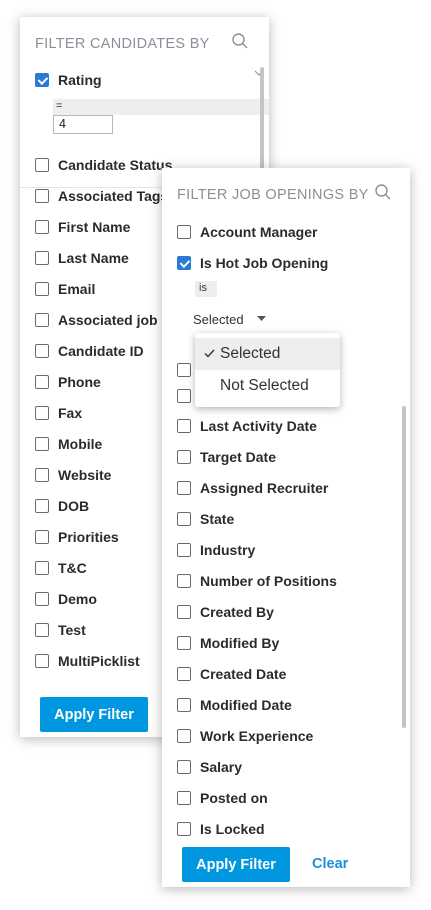 The image size is (431, 910). What do you see at coordinates (206, 289) in the screenshot?
I see `operator-badge: is` at bounding box center [206, 289].